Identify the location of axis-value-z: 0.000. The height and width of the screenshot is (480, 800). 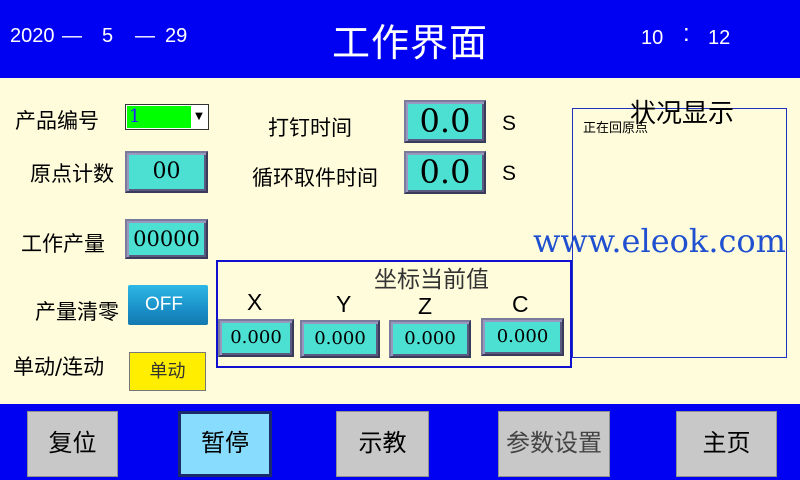
(430, 339).